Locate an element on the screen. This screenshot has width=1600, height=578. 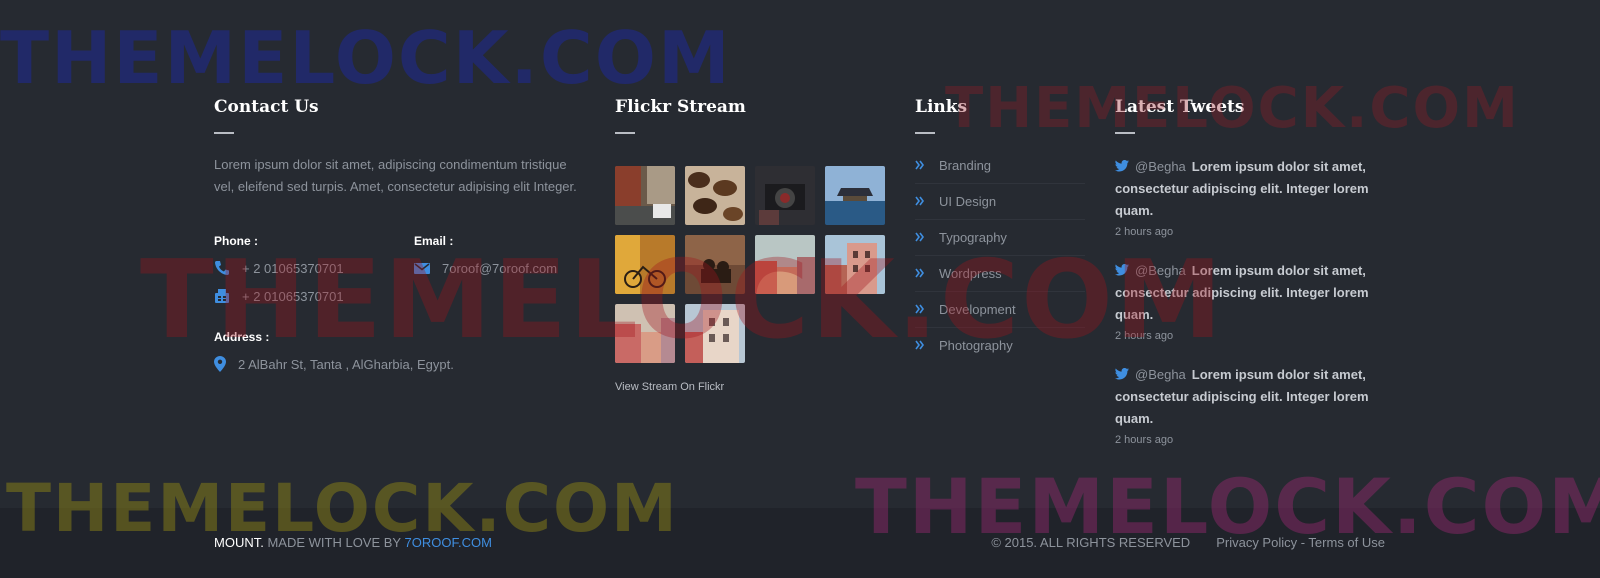
copyright-text: © 2015. ALL RIGHTS RESERVED is located at coordinates (1091, 542).